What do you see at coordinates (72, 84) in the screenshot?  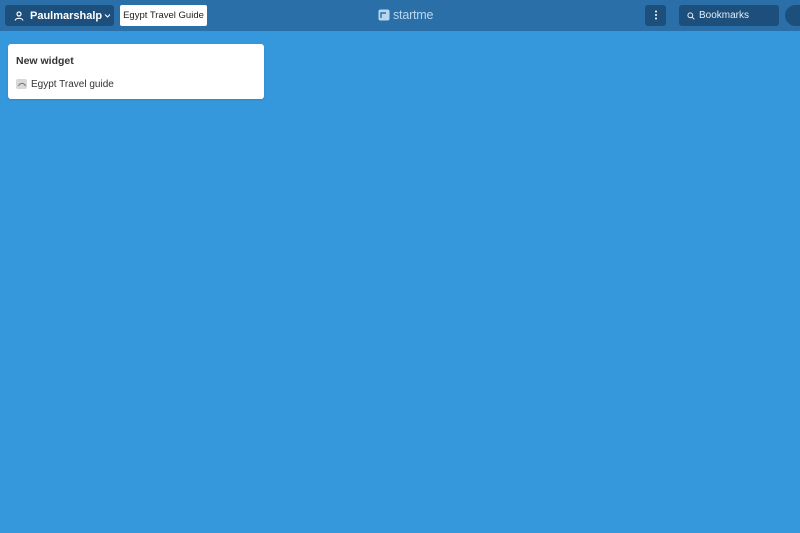 I see `bookmark-label: Egypt Travel guide` at bounding box center [72, 84].